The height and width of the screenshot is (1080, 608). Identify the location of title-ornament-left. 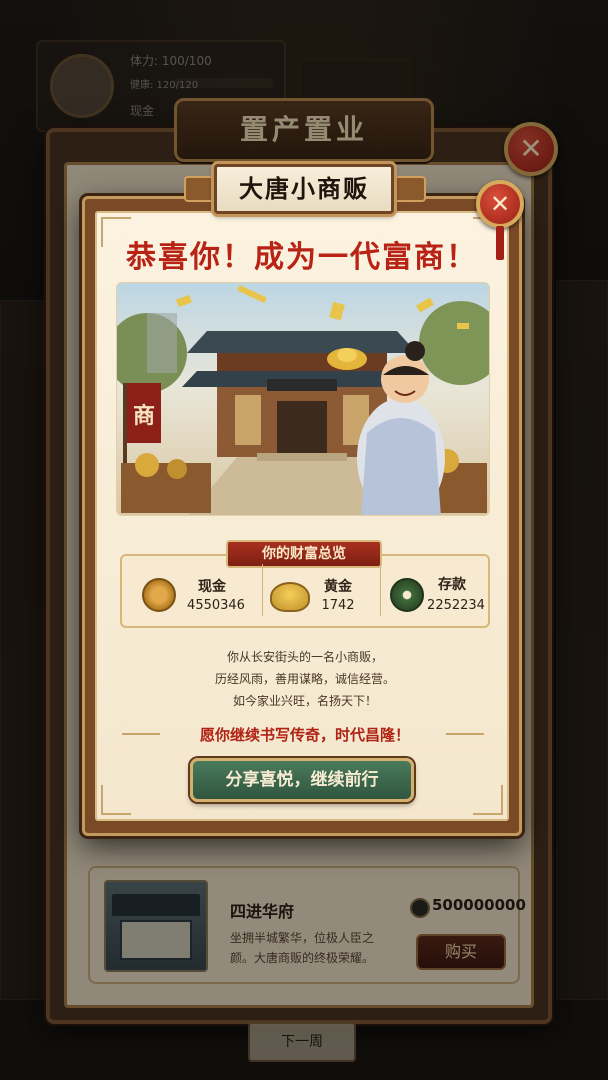
(201, 189).